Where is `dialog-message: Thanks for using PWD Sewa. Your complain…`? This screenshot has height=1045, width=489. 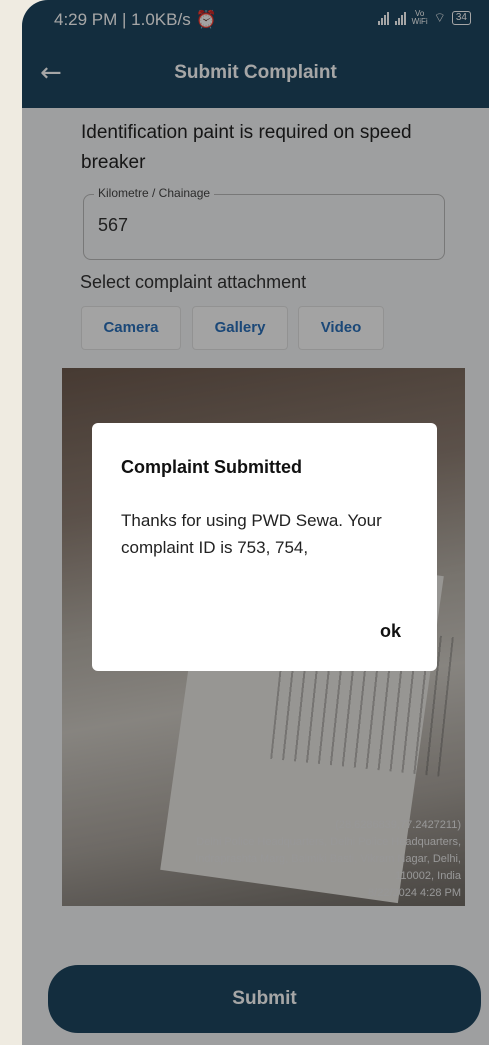 dialog-message: Thanks for using PWD Sewa. Your complain… is located at coordinates (251, 534).